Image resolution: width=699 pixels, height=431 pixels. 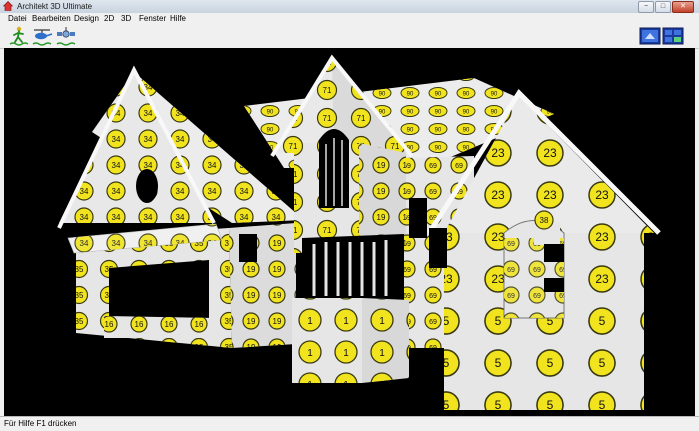 What do you see at coordinates (350, 268) in the screenshot?
I see `balcony-railing` at bounding box center [350, 268].